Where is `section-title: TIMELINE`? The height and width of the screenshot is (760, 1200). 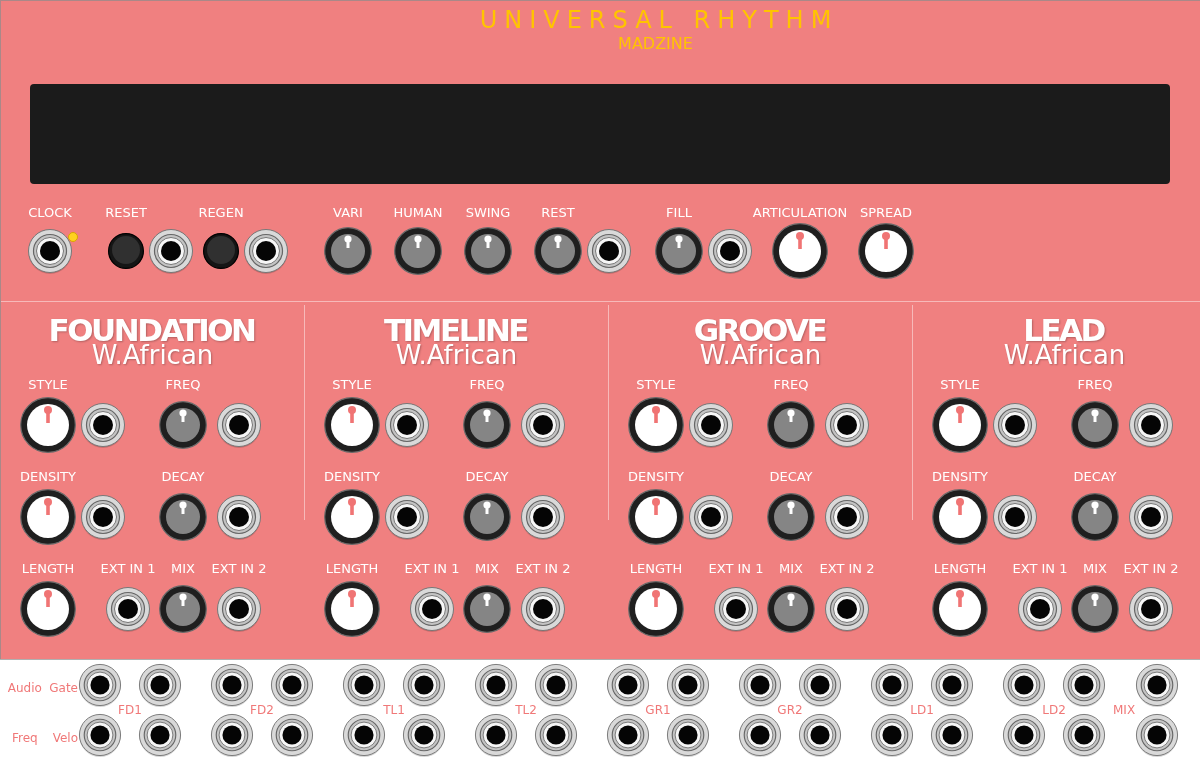
section-title: TIMELINE is located at coordinates (456, 330).